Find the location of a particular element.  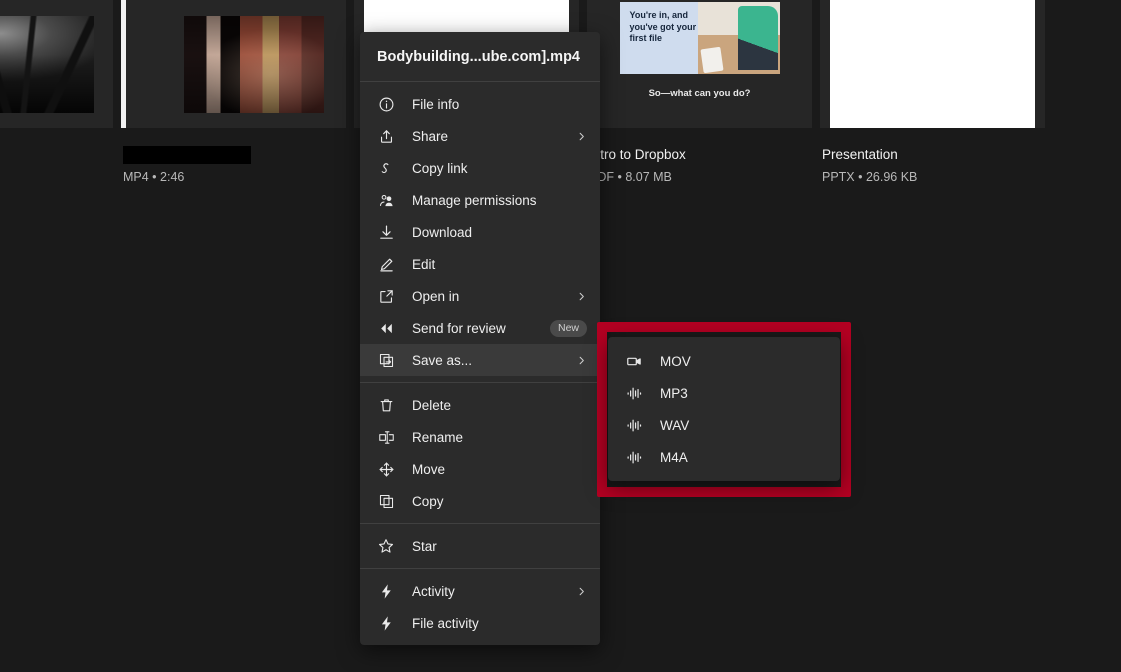

redaction-bar is located at coordinates (187, 155).